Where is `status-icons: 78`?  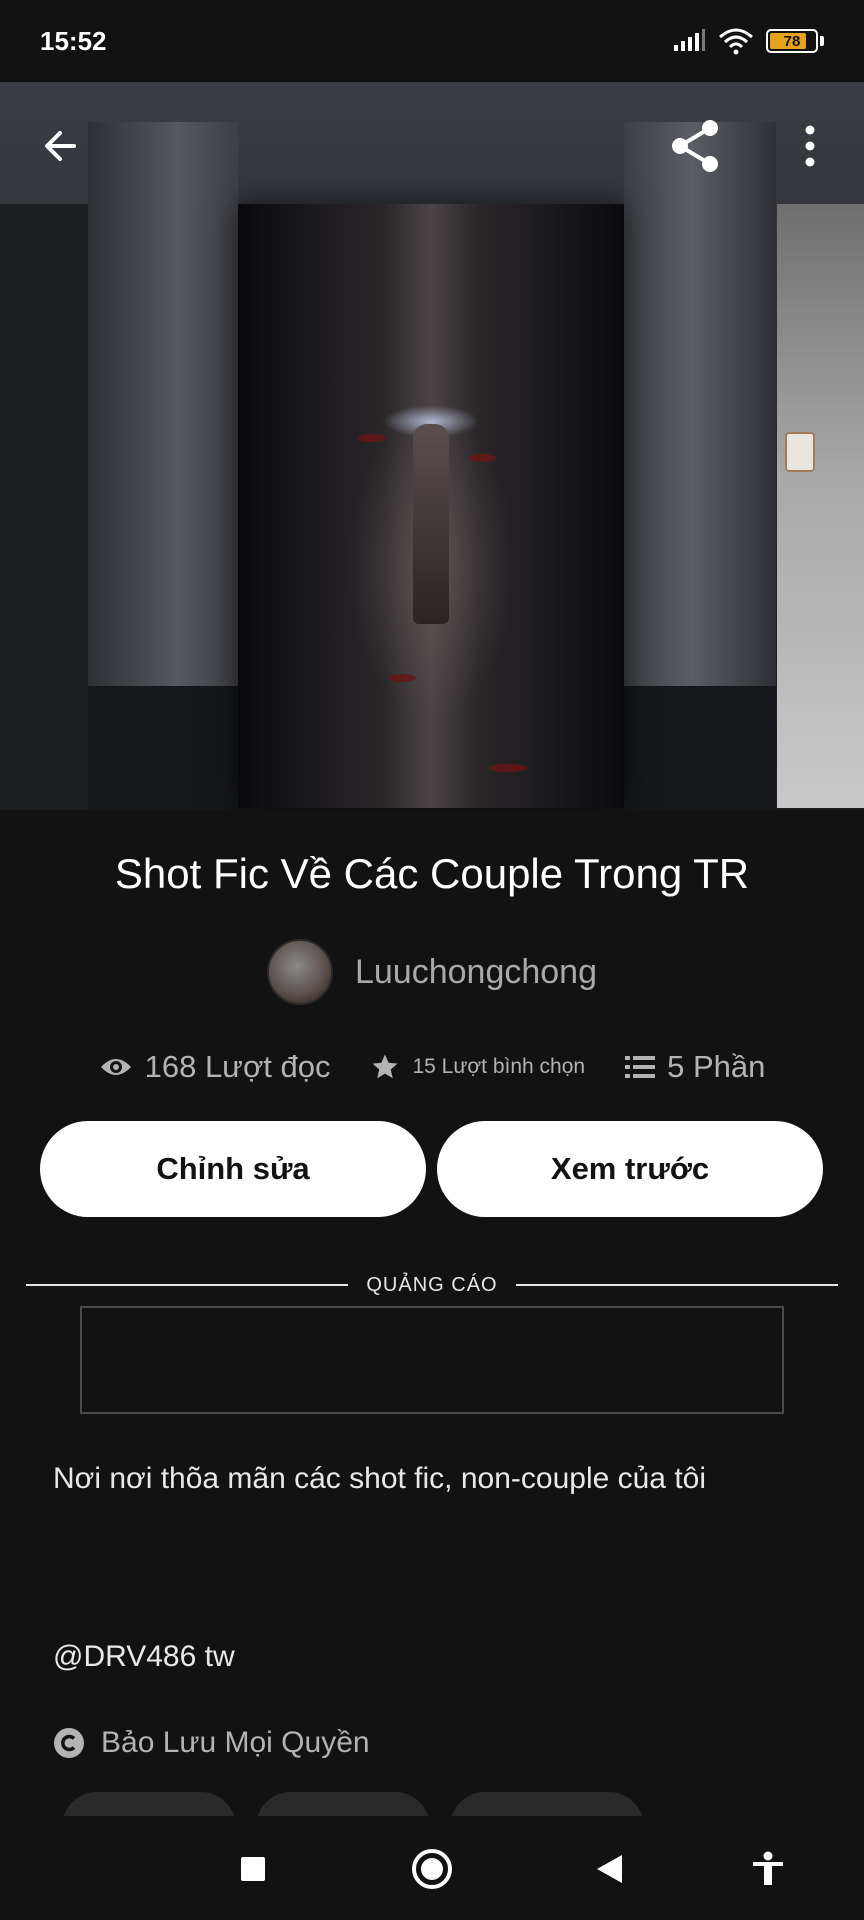 status-icons: 78 is located at coordinates (748, 41).